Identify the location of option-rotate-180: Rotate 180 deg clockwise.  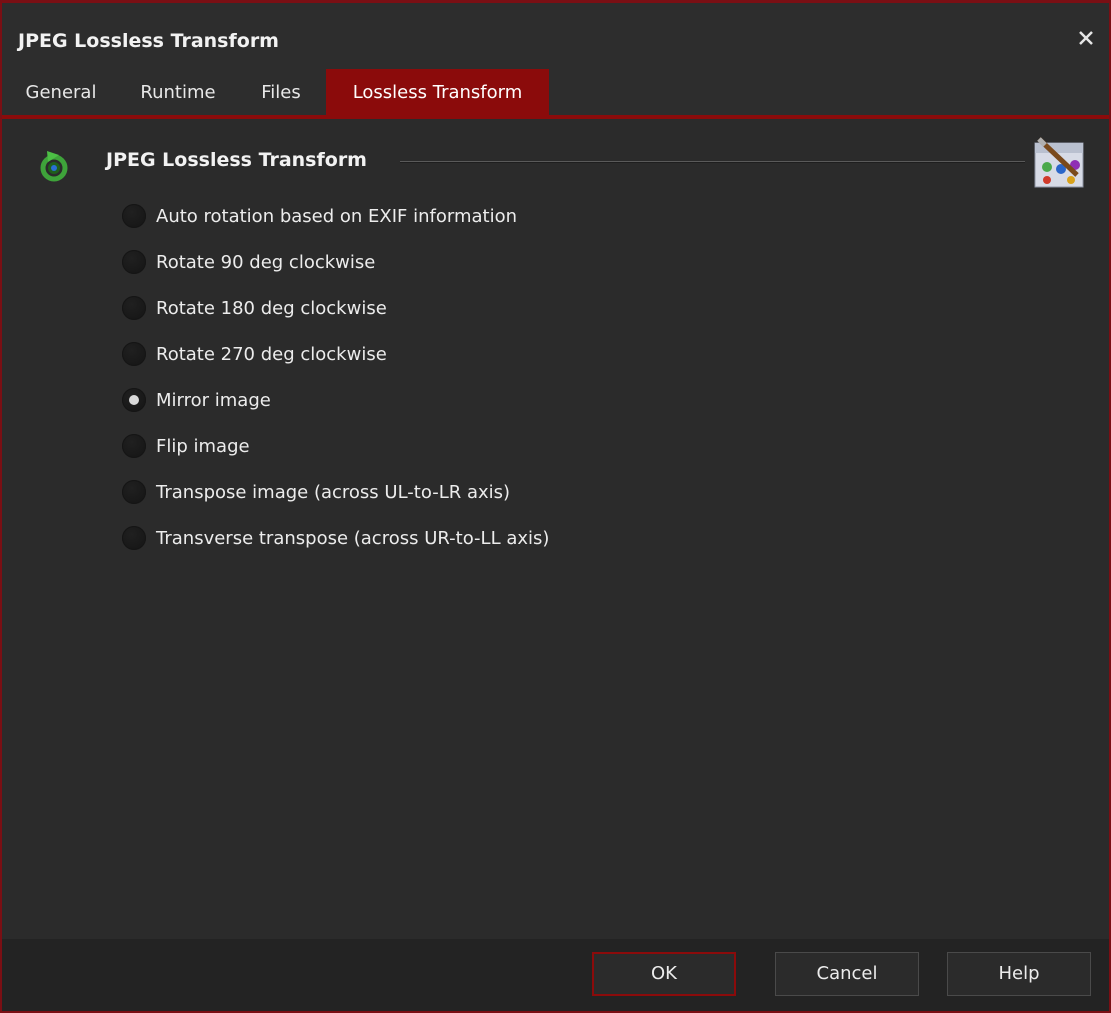
(254, 308).